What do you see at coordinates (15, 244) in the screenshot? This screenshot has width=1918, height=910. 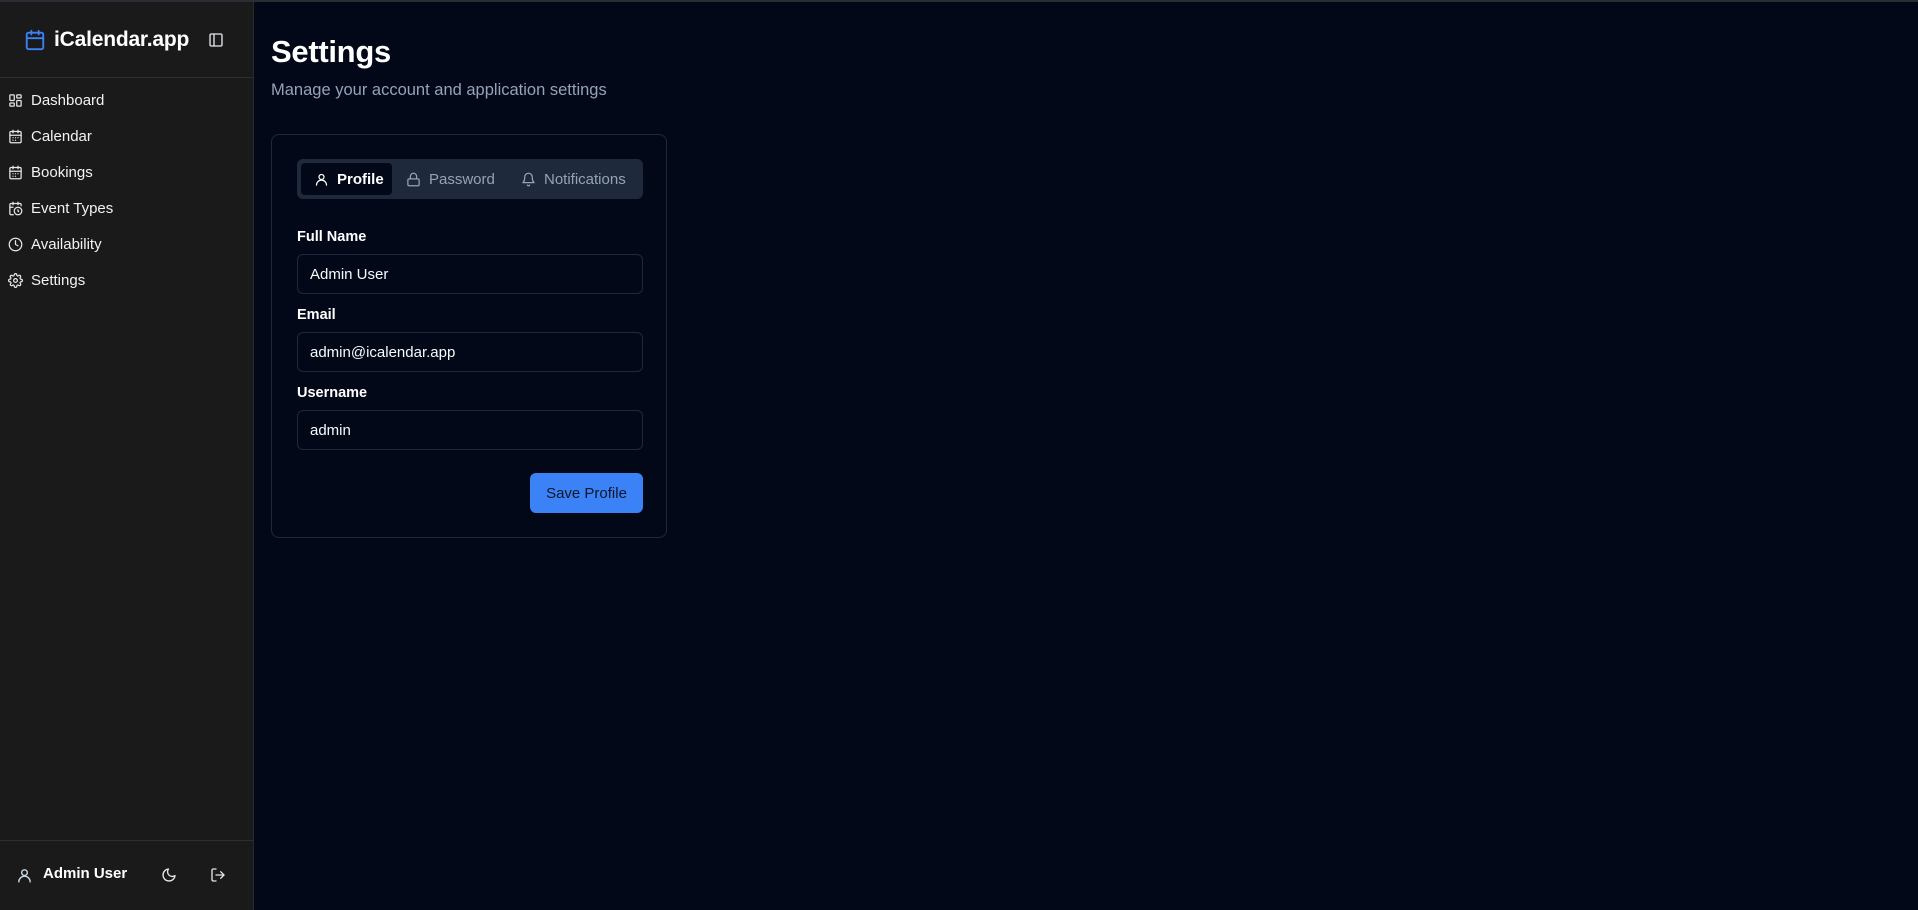 I see `clock-icon` at bounding box center [15, 244].